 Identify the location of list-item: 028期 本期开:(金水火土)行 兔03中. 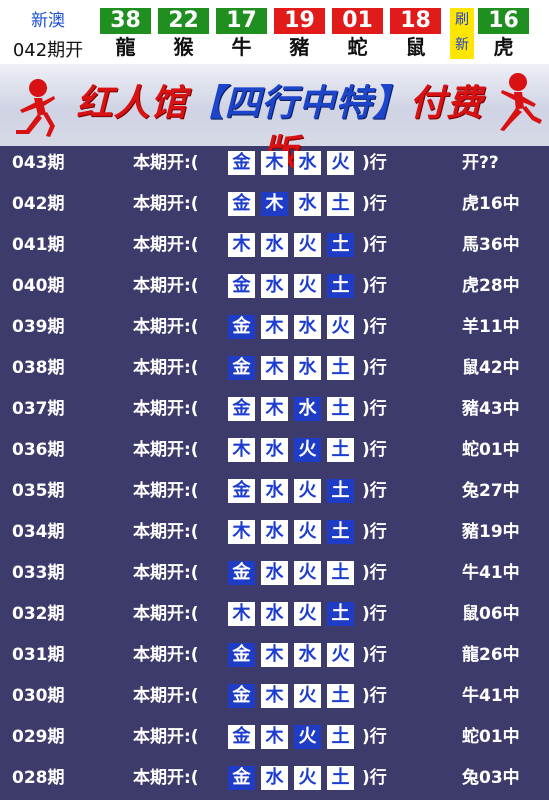
(274, 778).